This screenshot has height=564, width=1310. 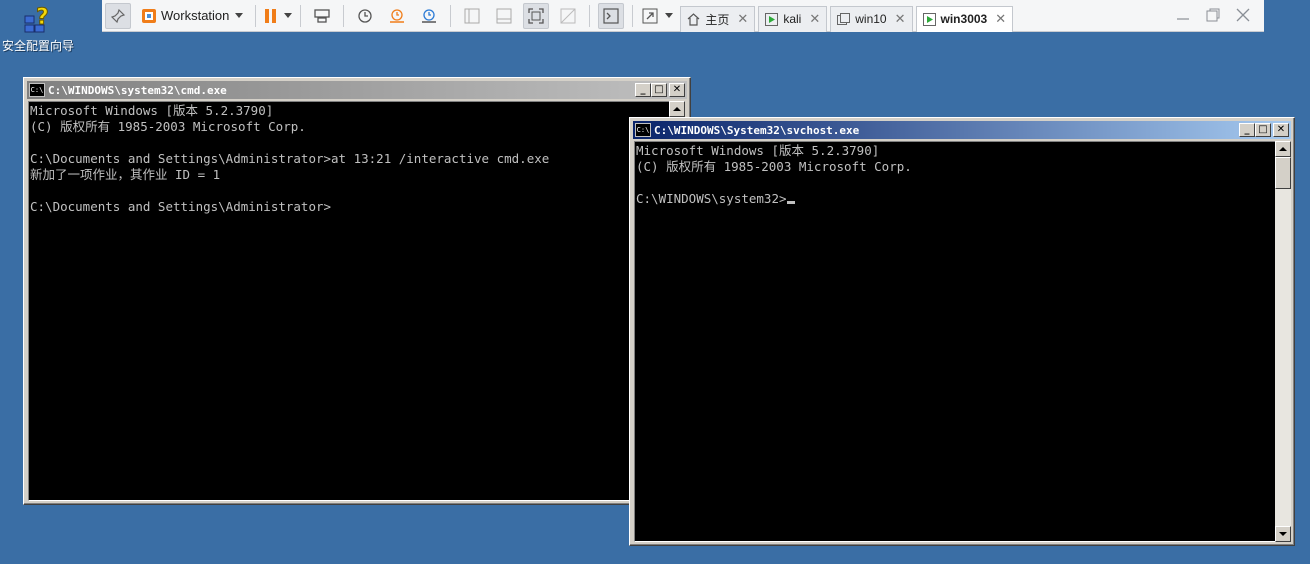 I want to click on snapshot-manager-button, so click(x=429, y=16).